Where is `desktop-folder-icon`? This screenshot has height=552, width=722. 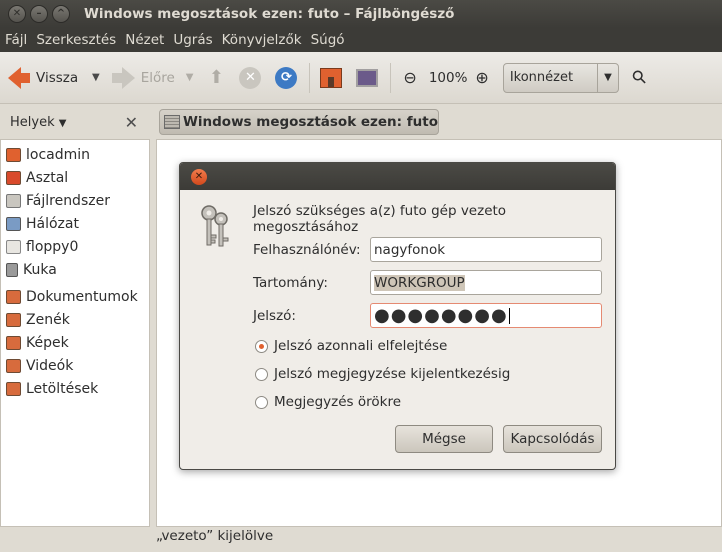 desktop-folder-icon is located at coordinates (13, 177).